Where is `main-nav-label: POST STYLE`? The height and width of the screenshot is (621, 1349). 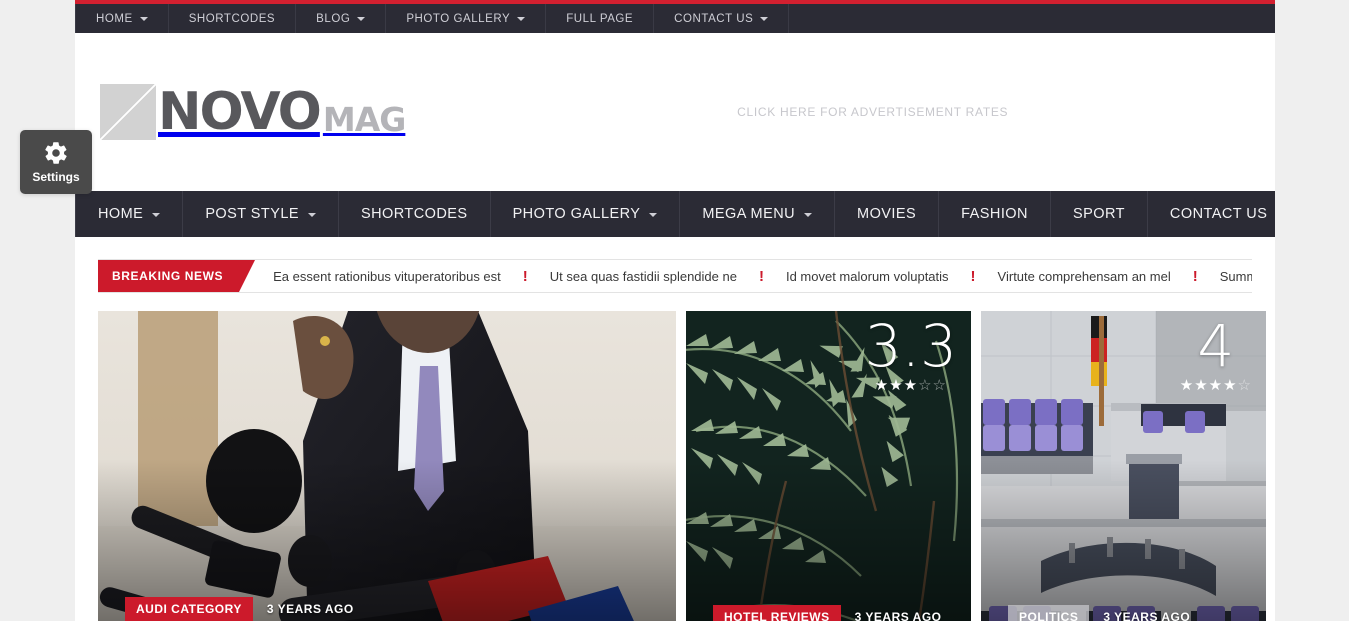 main-nav-label: POST STYLE is located at coordinates (252, 214).